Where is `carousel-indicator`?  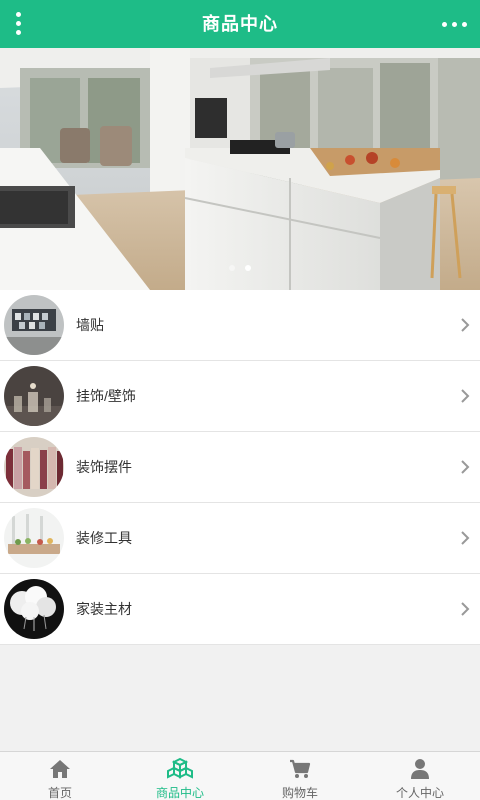
carousel-indicator is located at coordinates (240, 267).